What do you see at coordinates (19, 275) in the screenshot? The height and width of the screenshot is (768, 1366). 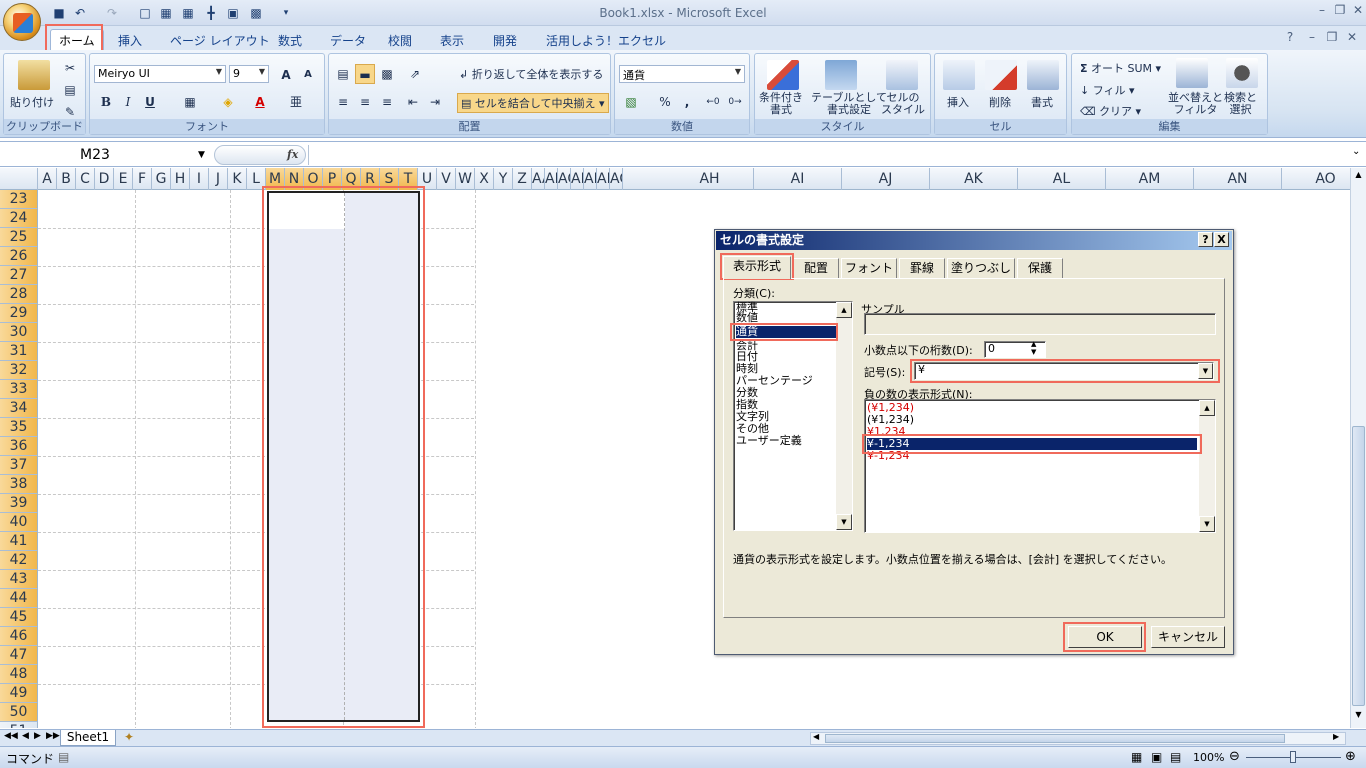 I see `row-header: 27` at bounding box center [19, 275].